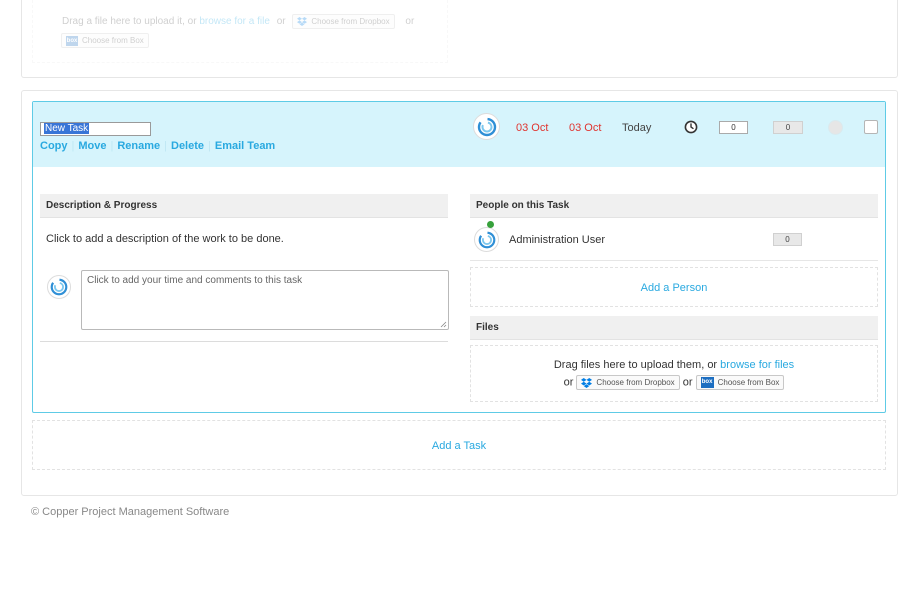  Describe the element at coordinates (130, 512) in the screenshot. I see `footer-copyright: © Copper Project Management Software` at that location.